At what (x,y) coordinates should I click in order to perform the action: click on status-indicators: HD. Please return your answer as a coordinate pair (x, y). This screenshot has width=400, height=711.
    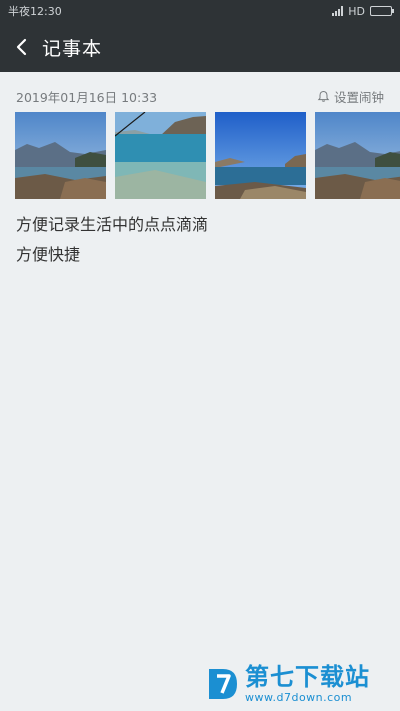
    Looking at the image, I should click on (363, 11).